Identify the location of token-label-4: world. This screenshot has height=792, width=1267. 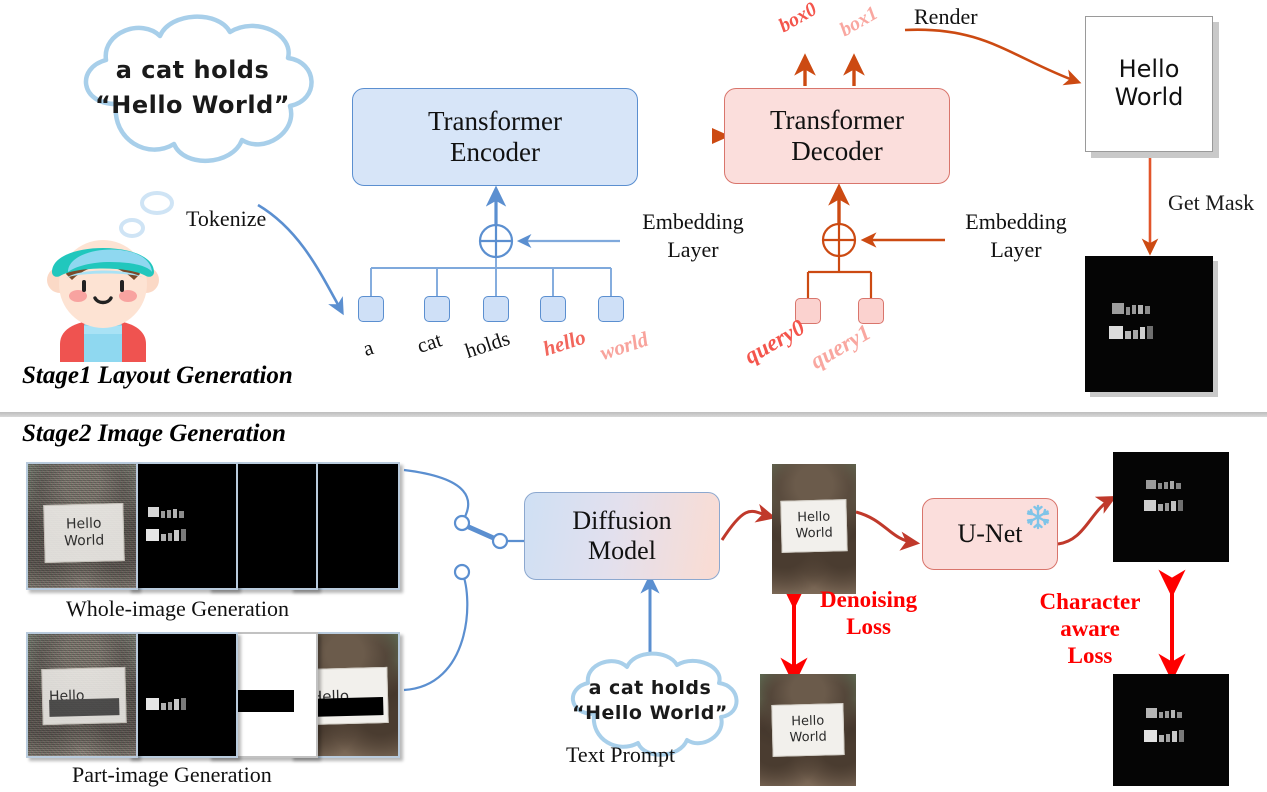
(624, 345).